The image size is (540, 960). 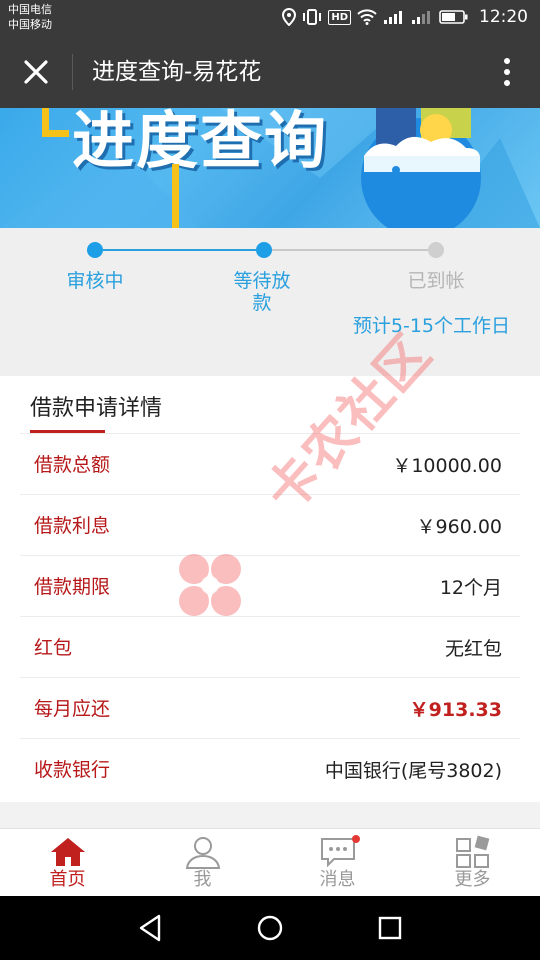 What do you see at coordinates (454, 17) in the screenshot?
I see `battery-icon` at bounding box center [454, 17].